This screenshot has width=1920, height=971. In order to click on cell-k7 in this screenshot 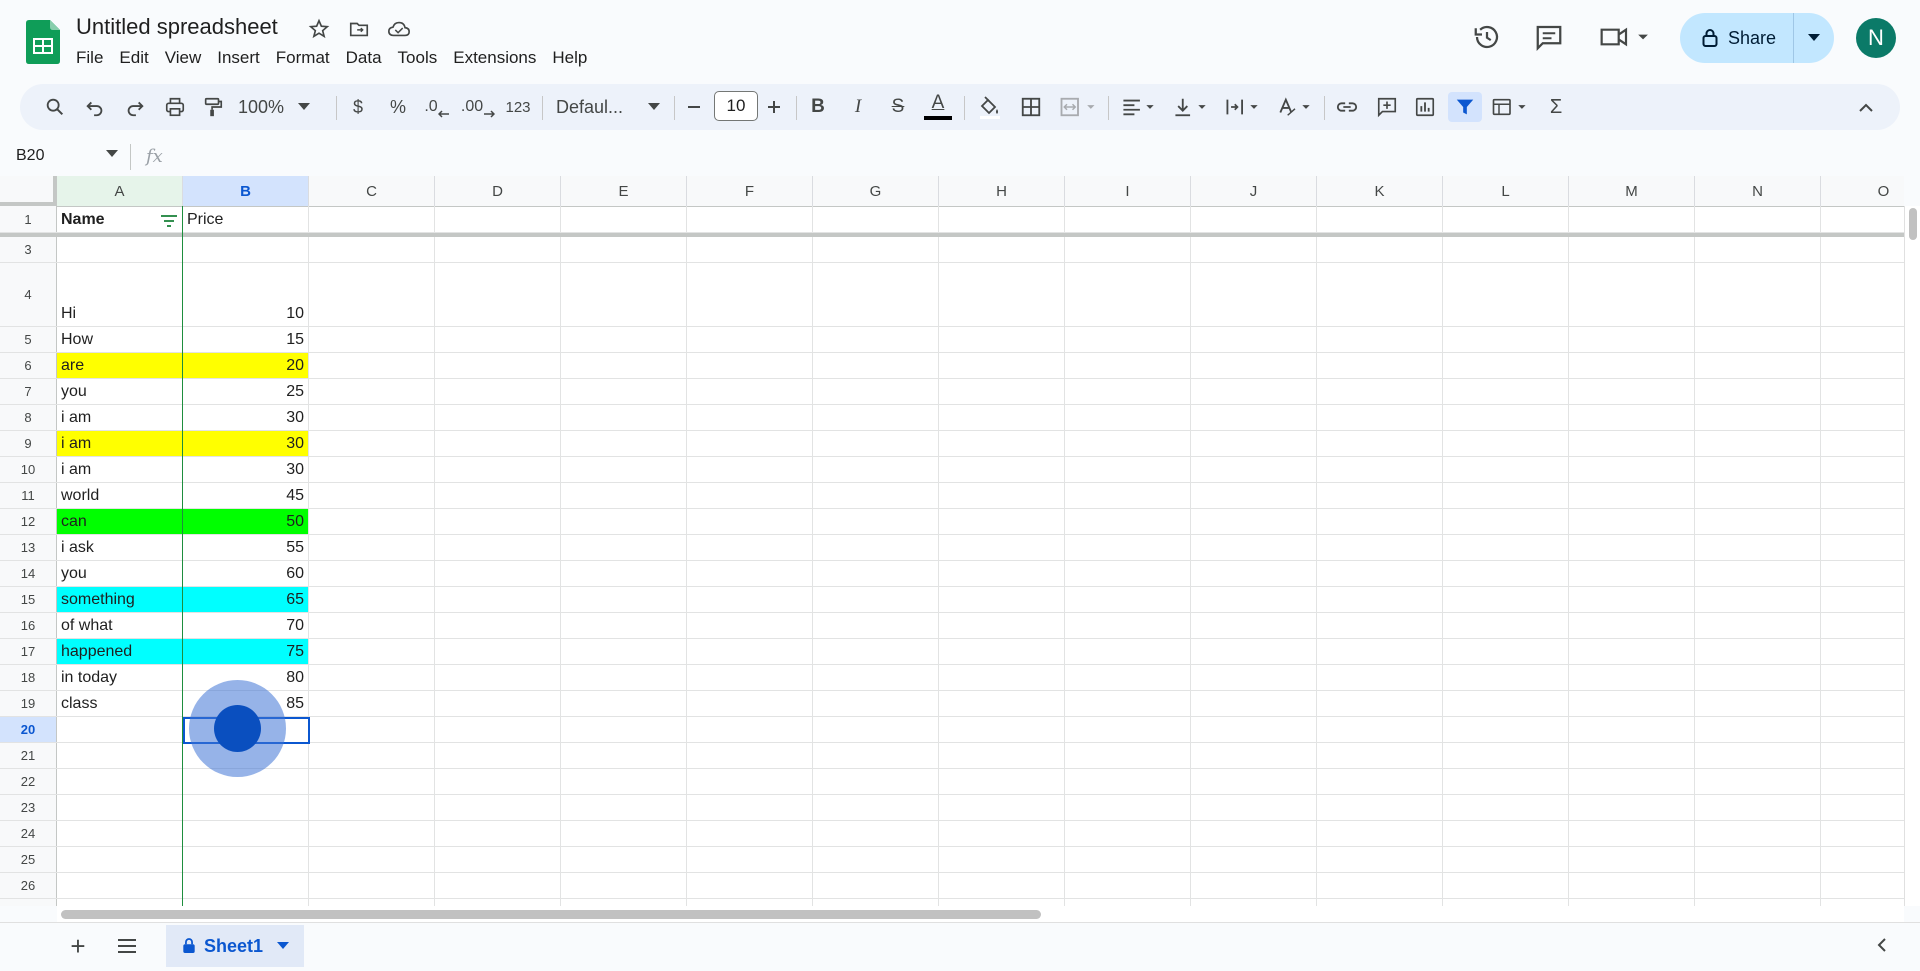, I will do `click(1380, 391)`.